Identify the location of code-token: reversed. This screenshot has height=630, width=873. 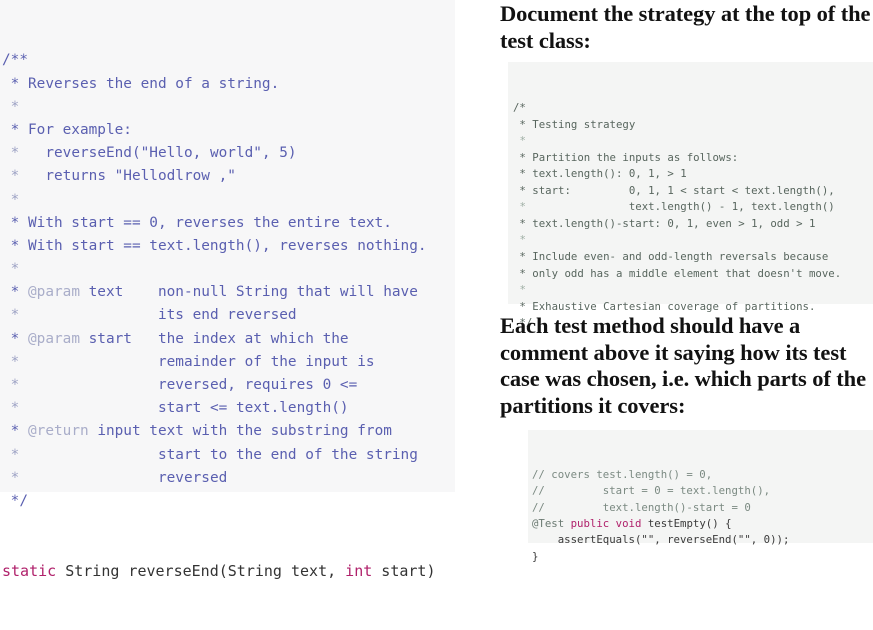
(123, 477).